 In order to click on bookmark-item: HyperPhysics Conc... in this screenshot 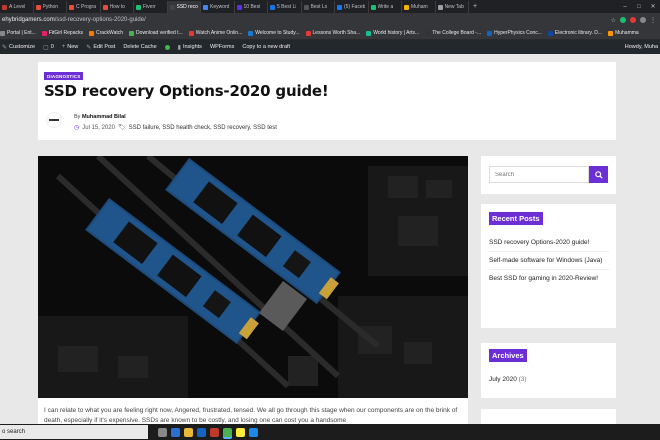, I will do `click(514, 33)`.